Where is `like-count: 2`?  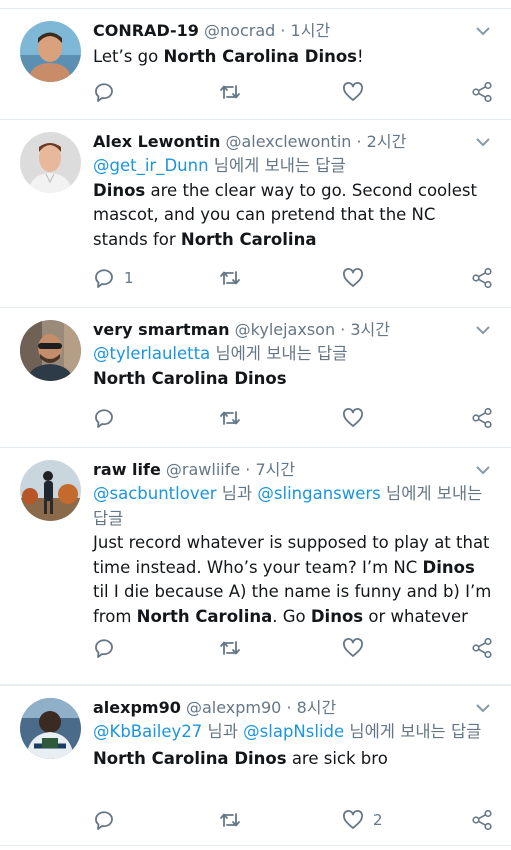 like-count: 2 is located at coordinates (378, 820).